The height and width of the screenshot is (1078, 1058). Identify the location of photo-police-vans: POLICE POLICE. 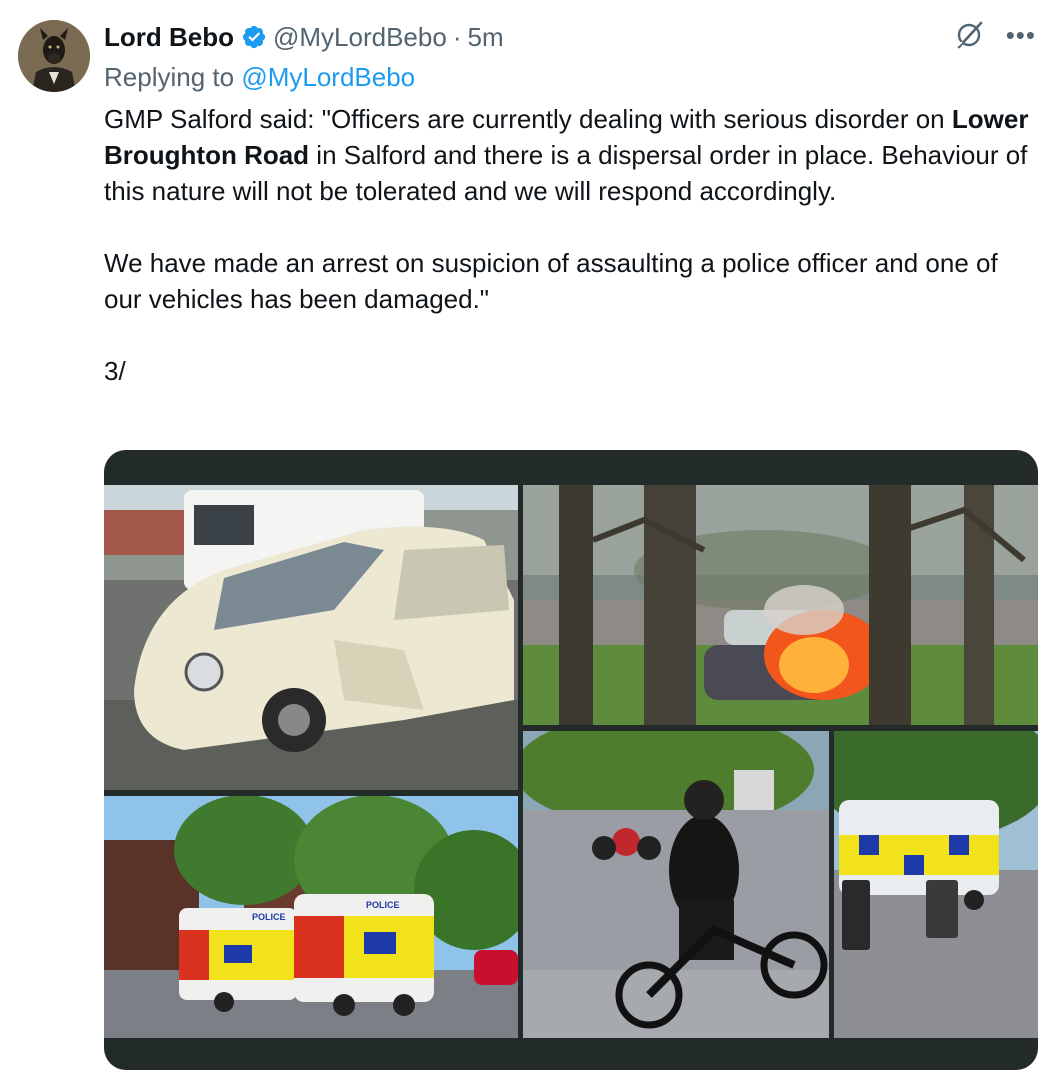
(311, 917).